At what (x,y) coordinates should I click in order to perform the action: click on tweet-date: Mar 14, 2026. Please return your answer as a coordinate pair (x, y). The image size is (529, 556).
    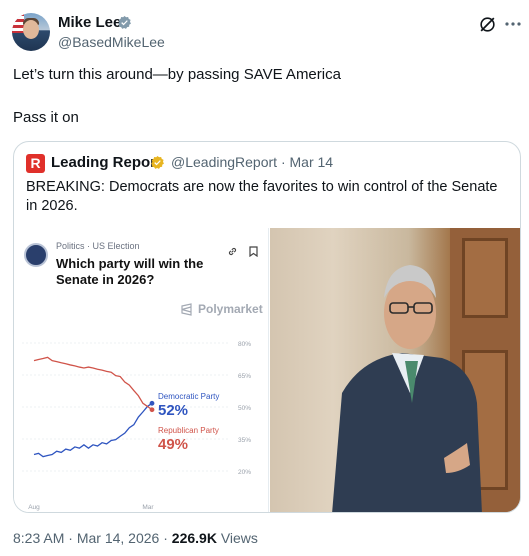
    Looking at the image, I should click on (118, 538).